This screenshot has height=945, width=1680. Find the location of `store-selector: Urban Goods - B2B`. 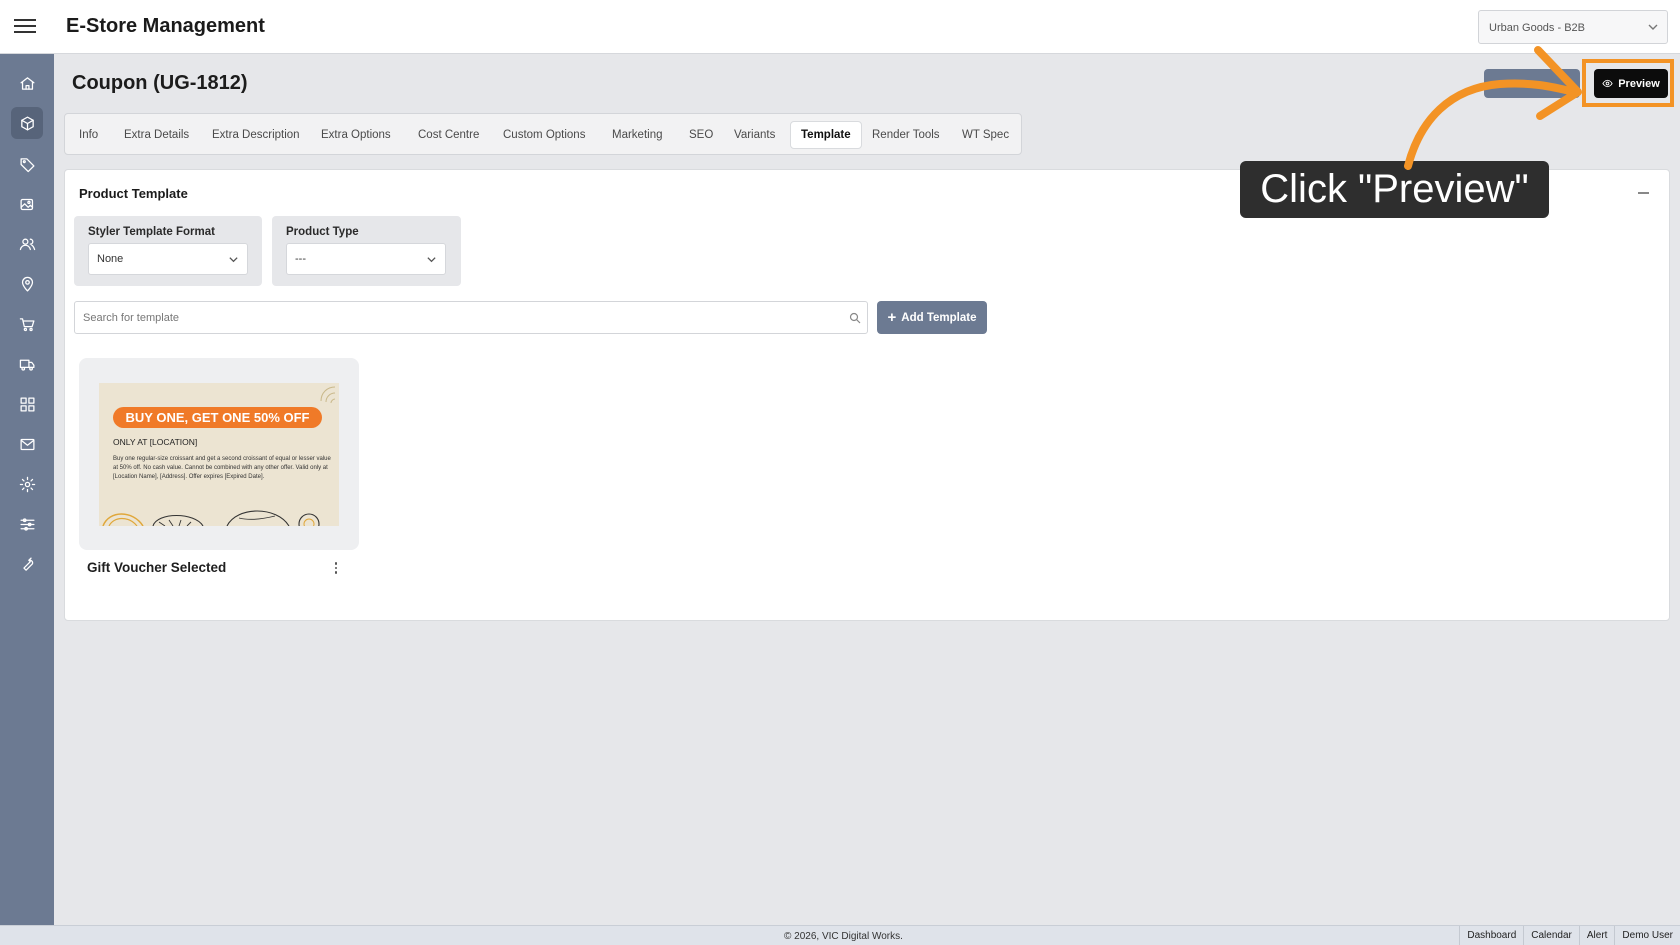

store-selector: Urban Goods - B2B is located at coordinates (1573, 27).